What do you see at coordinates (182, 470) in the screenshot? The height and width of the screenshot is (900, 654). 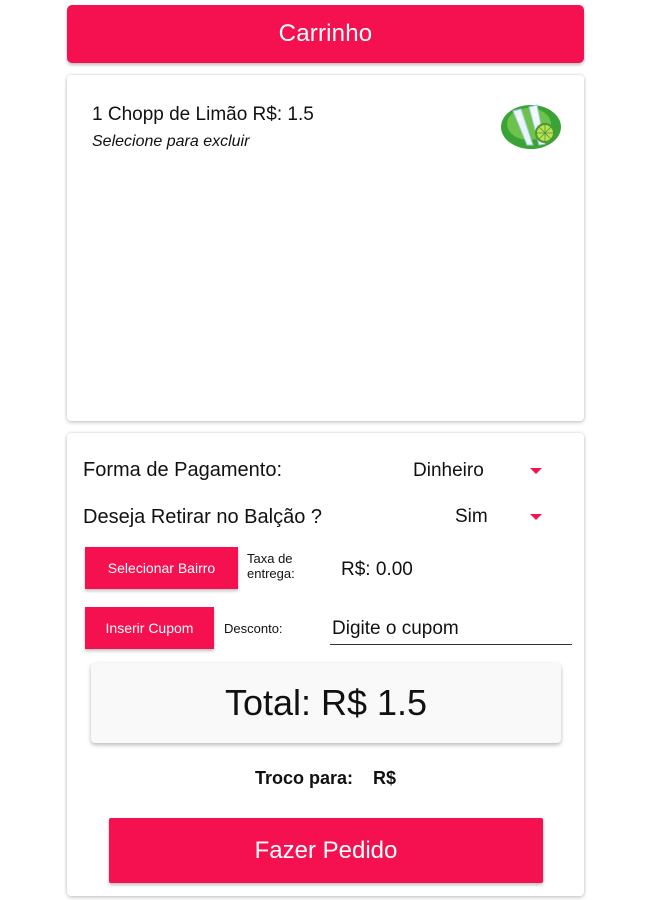 I see `payment-method-label: Forma de Pagamento:` at bounding box center [182, 470].